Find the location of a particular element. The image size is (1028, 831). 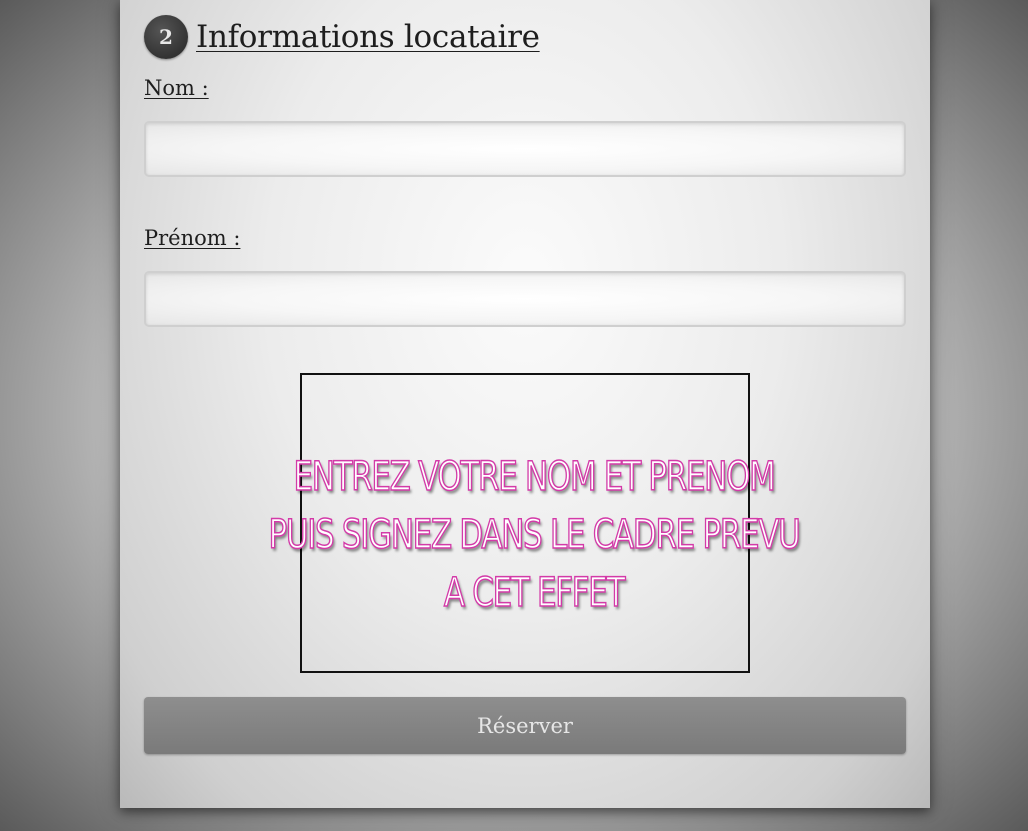

section-header: 2 Informations locataire is located at coordinates (342, 37).